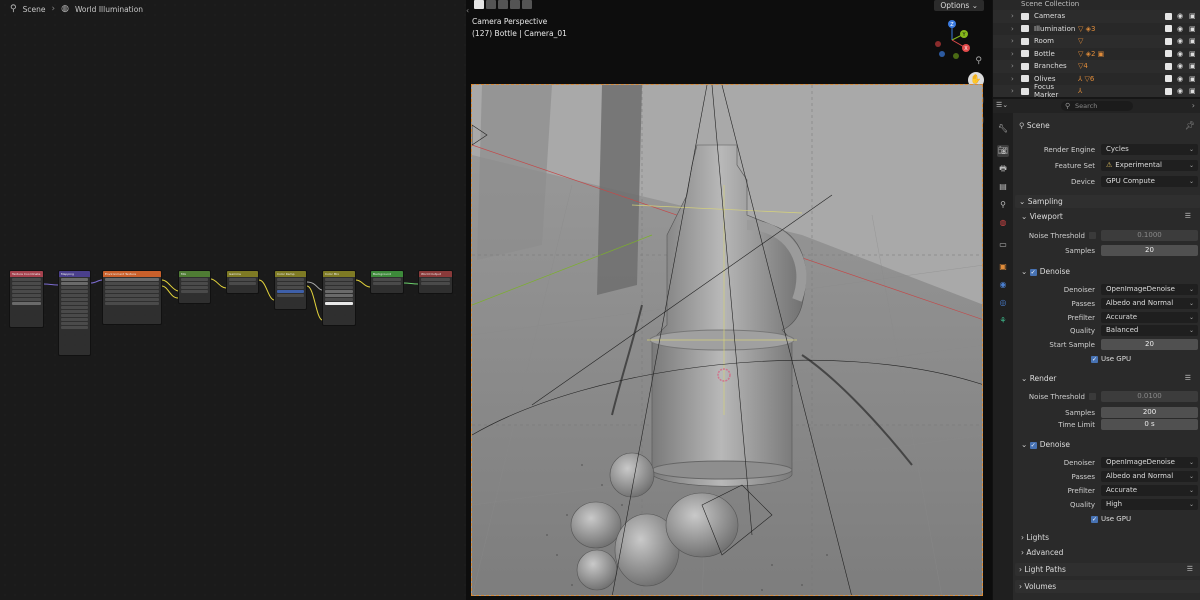 The width and height of the screenshot is (1200, 600). What do you see at coordinates (1149, 165) in the screenshot?
I see `feature-set-dropdown: ⚠ Experimental ⌄` at bounding box center [1149, 165].